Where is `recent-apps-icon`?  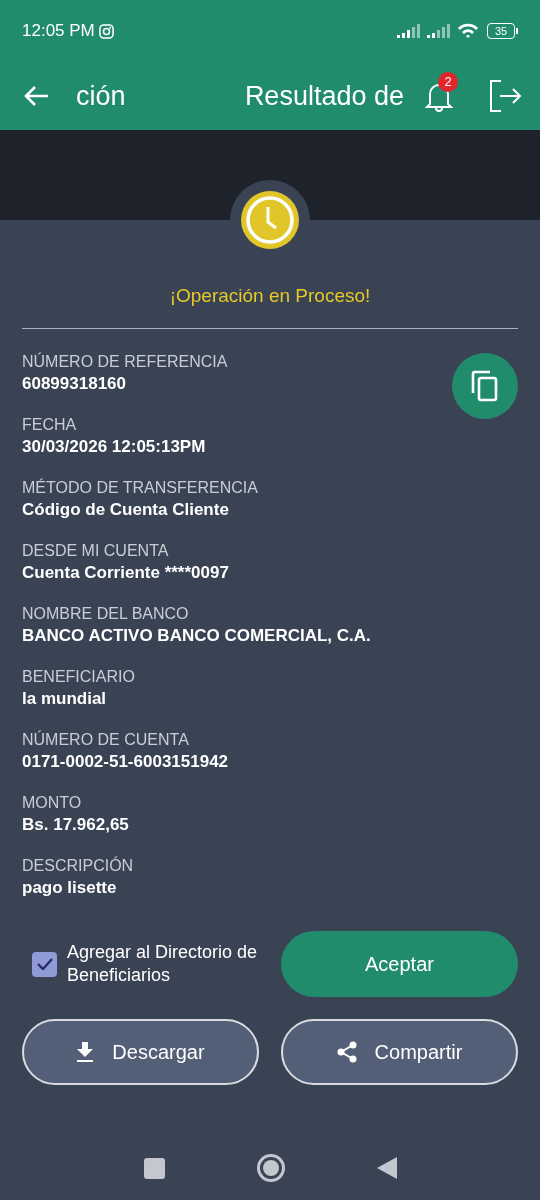
recent-apps-icon is located at coordinates (154, 1168).